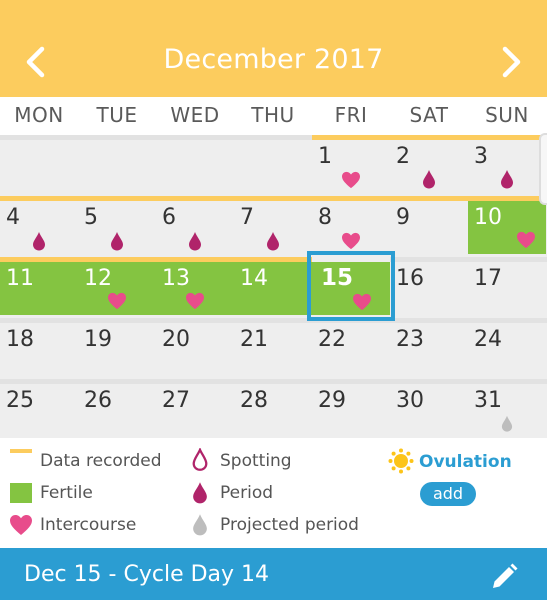 This screenshot has height=600, width=547. I want to click on day-cell: 14, so click(273, 288).